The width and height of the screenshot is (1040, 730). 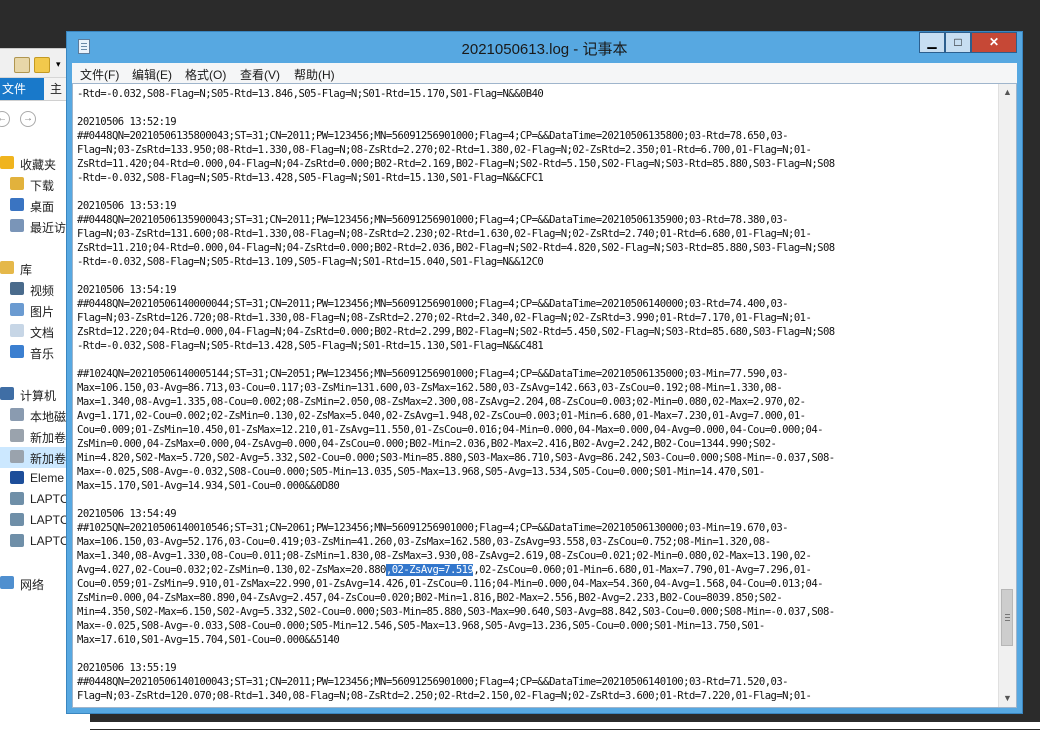 I want to click on maximize-button: □, so click(x=958, y=42).